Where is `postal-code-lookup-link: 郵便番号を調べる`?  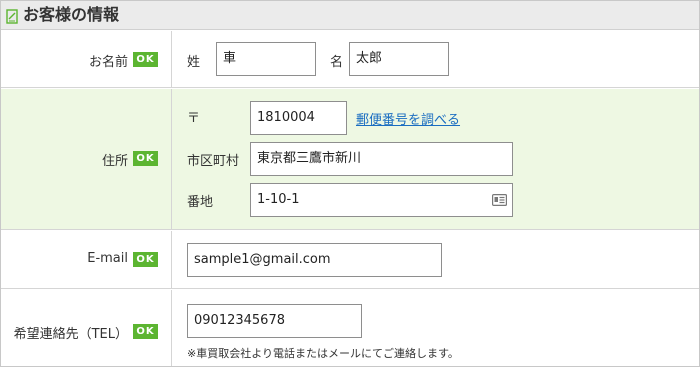 postal-code-lookup-link: 郵便番号を調べる is located at coordinates (408, 118).